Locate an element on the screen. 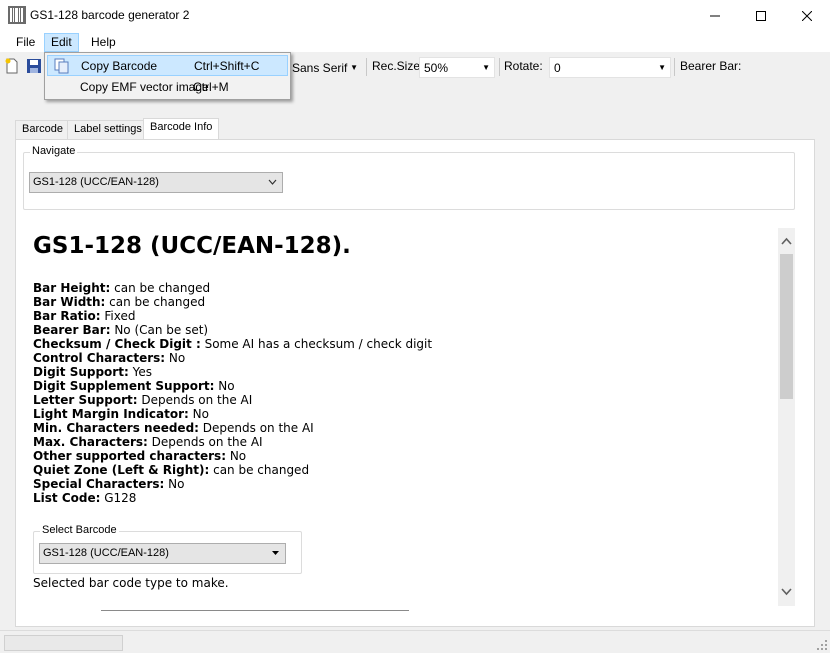 The height and width of the screenshot is (653, 830). recsize-value: 50% is located at coordinates (436, 68).